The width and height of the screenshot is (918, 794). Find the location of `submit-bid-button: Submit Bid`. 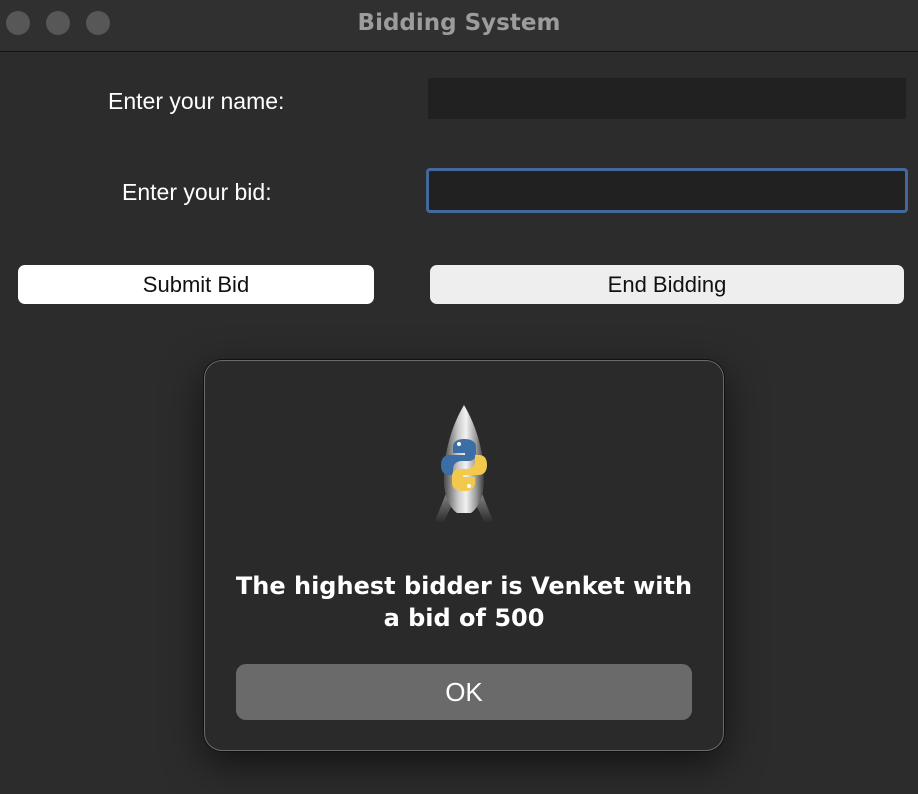

submit-bid-button: Submit Bid is located at coordinates (196, 284).